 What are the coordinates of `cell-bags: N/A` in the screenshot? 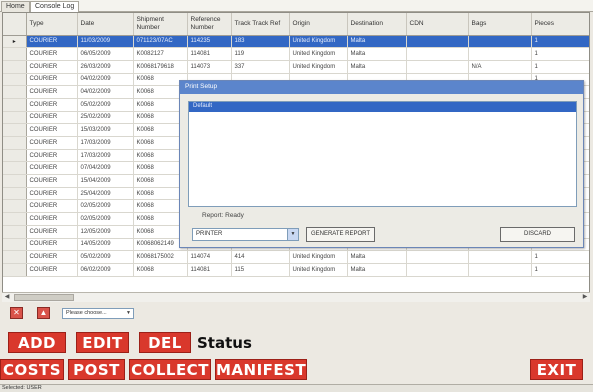 It's located at (500, 67).